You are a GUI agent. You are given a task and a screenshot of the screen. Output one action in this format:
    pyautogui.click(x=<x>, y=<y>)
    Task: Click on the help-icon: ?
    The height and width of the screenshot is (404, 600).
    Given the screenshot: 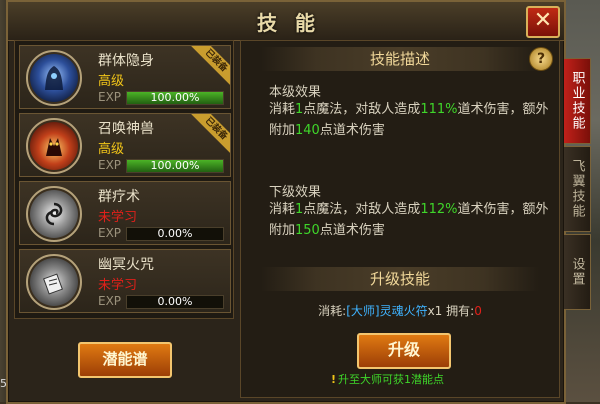 What is the action you would take?
    pyautogui.click(x=541, y=59)
    